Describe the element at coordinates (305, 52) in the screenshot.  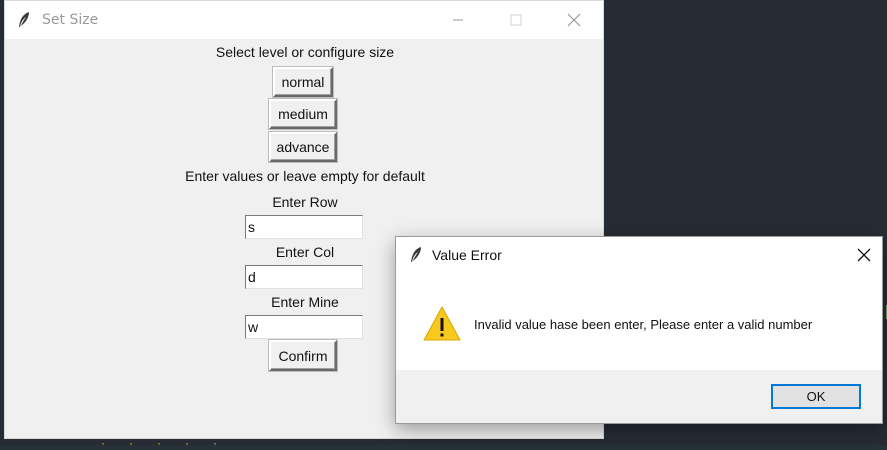
I see `heading-label: Select level or configure size` at that location.